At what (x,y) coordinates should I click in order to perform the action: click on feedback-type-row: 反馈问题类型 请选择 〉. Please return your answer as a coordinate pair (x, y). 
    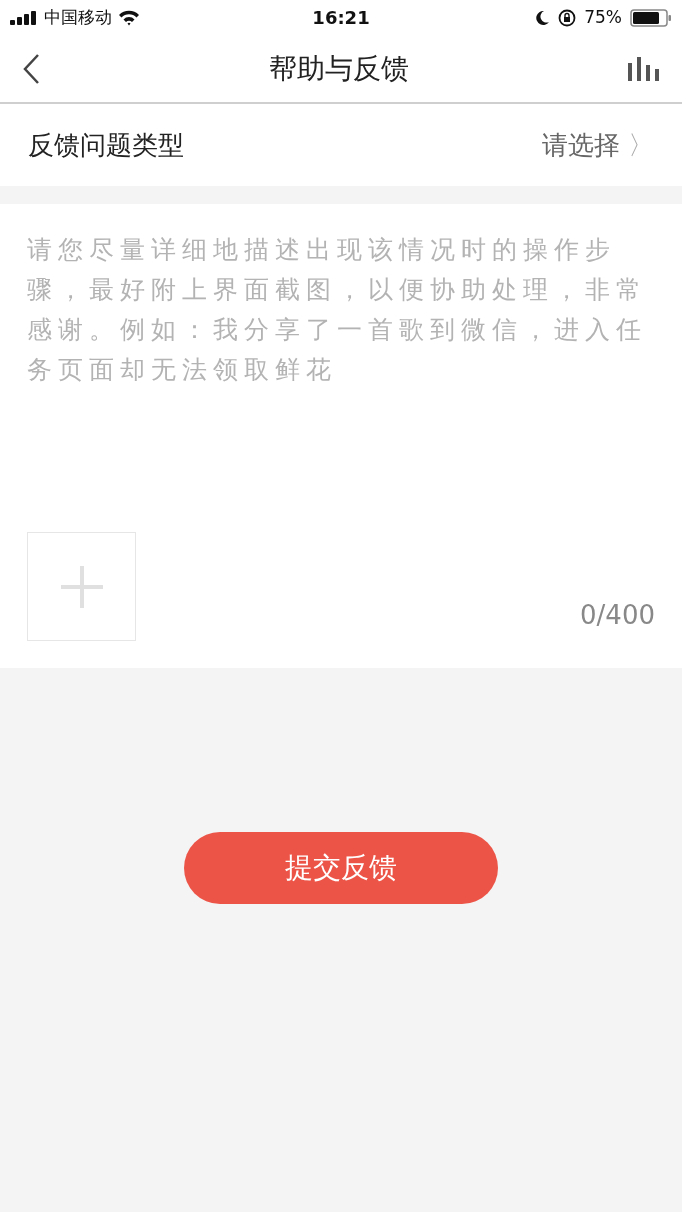
    Looking at the image, I should click on (341, 145).